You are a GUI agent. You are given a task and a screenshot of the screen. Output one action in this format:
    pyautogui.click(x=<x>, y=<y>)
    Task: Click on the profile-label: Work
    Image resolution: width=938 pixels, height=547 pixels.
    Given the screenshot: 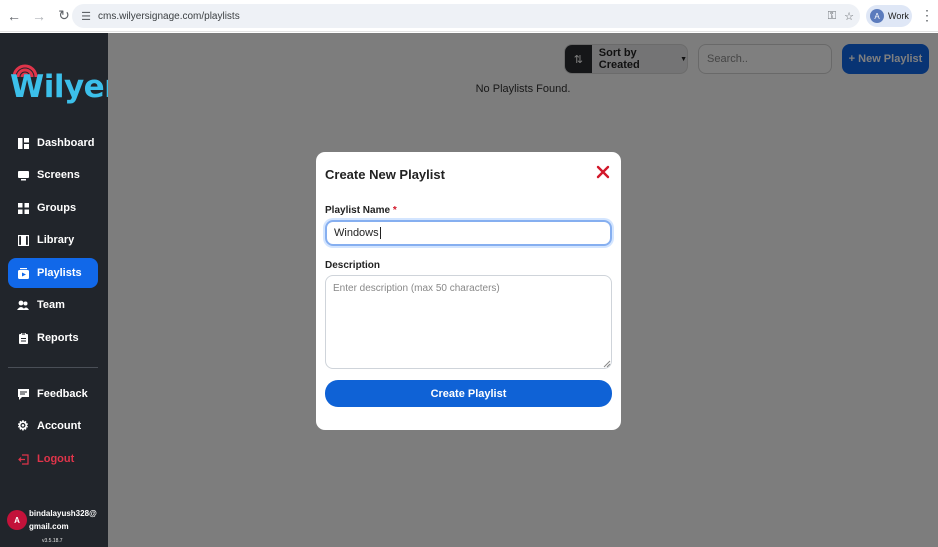 What is the action you would take?
    pyautogui.click(x=898, y=16)
    